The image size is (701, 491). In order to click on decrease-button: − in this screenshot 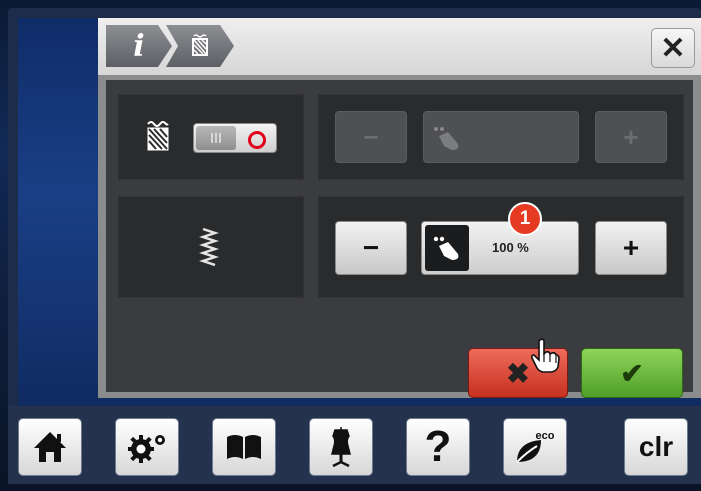, I will do `click(371, 248)`.